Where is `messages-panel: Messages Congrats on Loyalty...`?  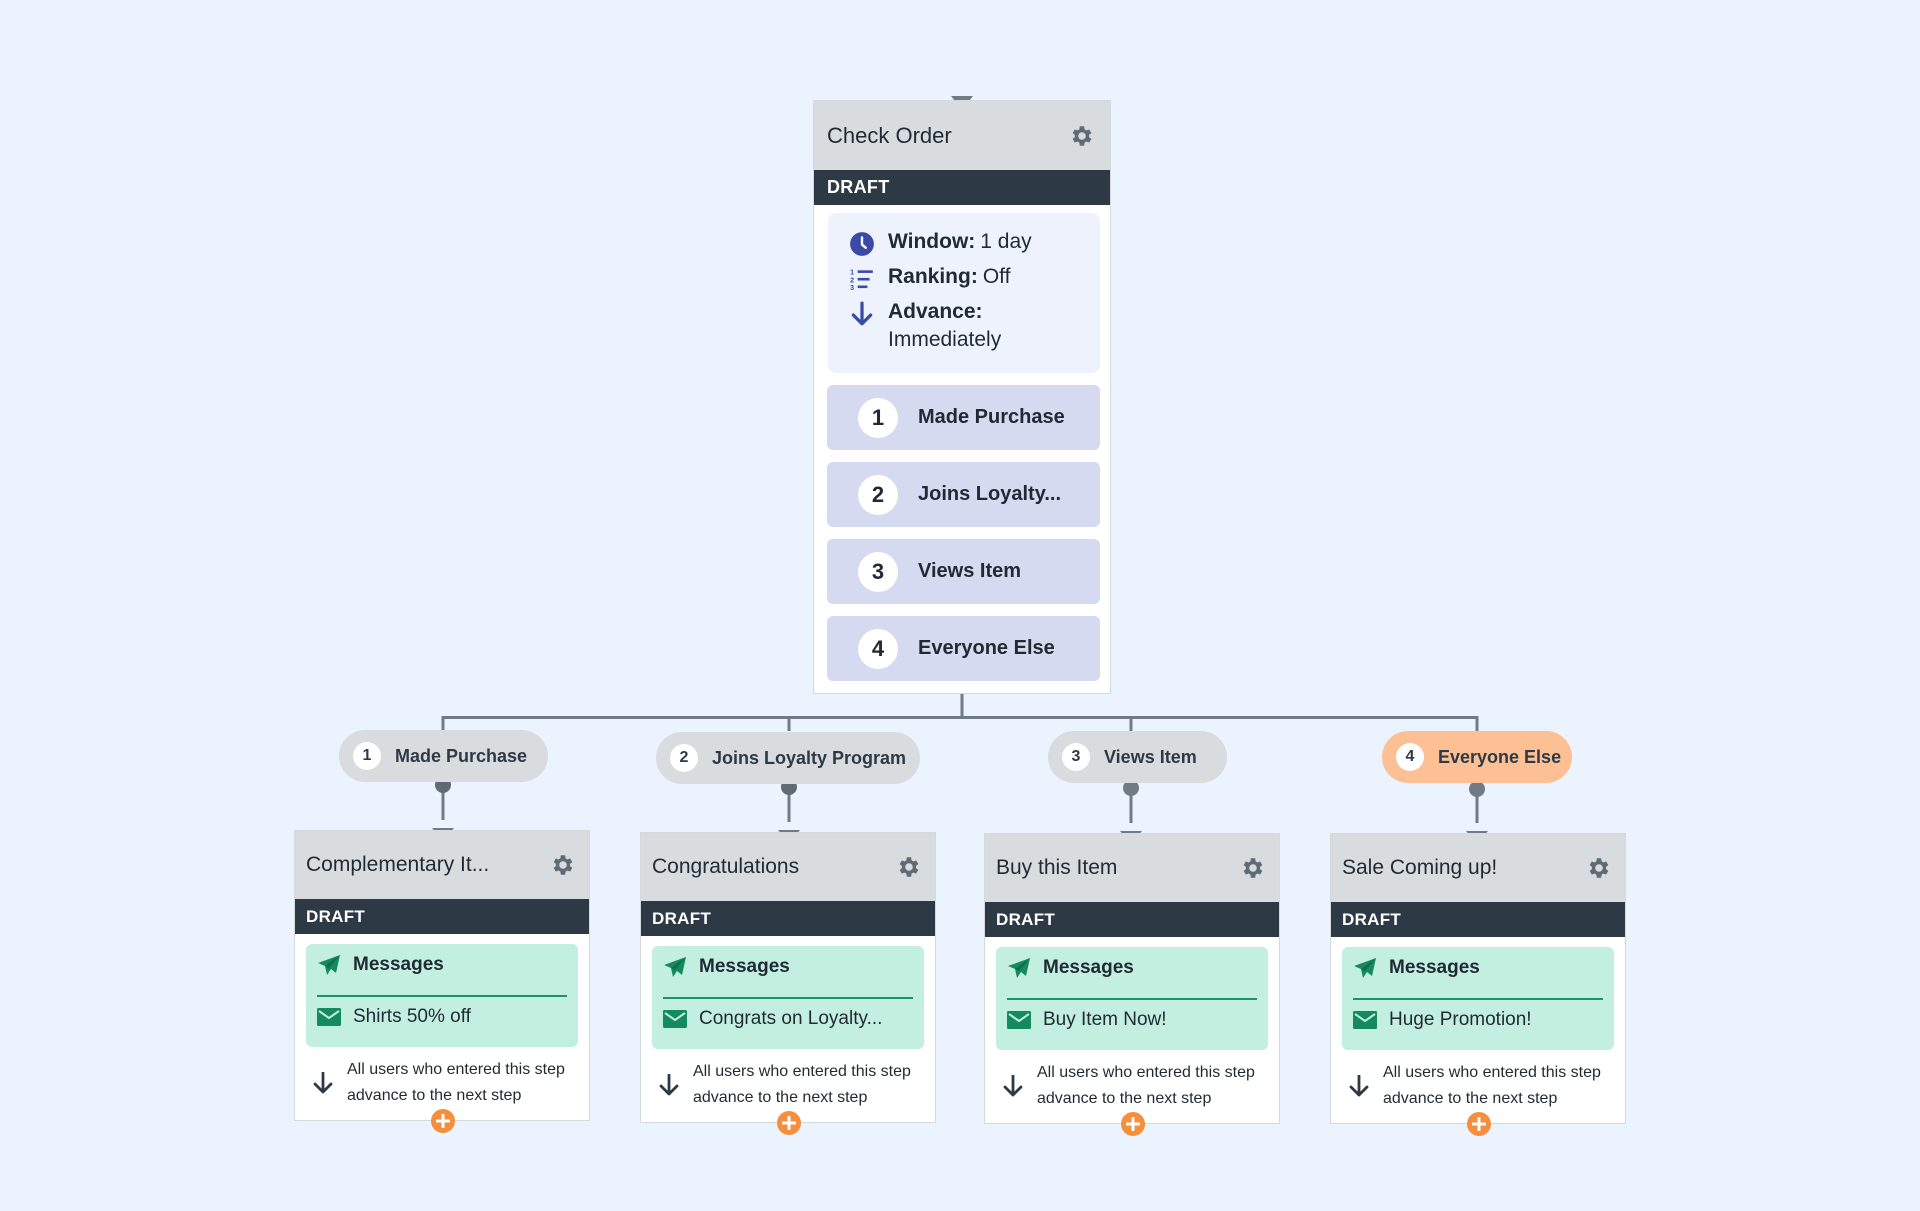
messages-panel: Messages Congrats on Loyalty... is located at coordinates (788, 997).